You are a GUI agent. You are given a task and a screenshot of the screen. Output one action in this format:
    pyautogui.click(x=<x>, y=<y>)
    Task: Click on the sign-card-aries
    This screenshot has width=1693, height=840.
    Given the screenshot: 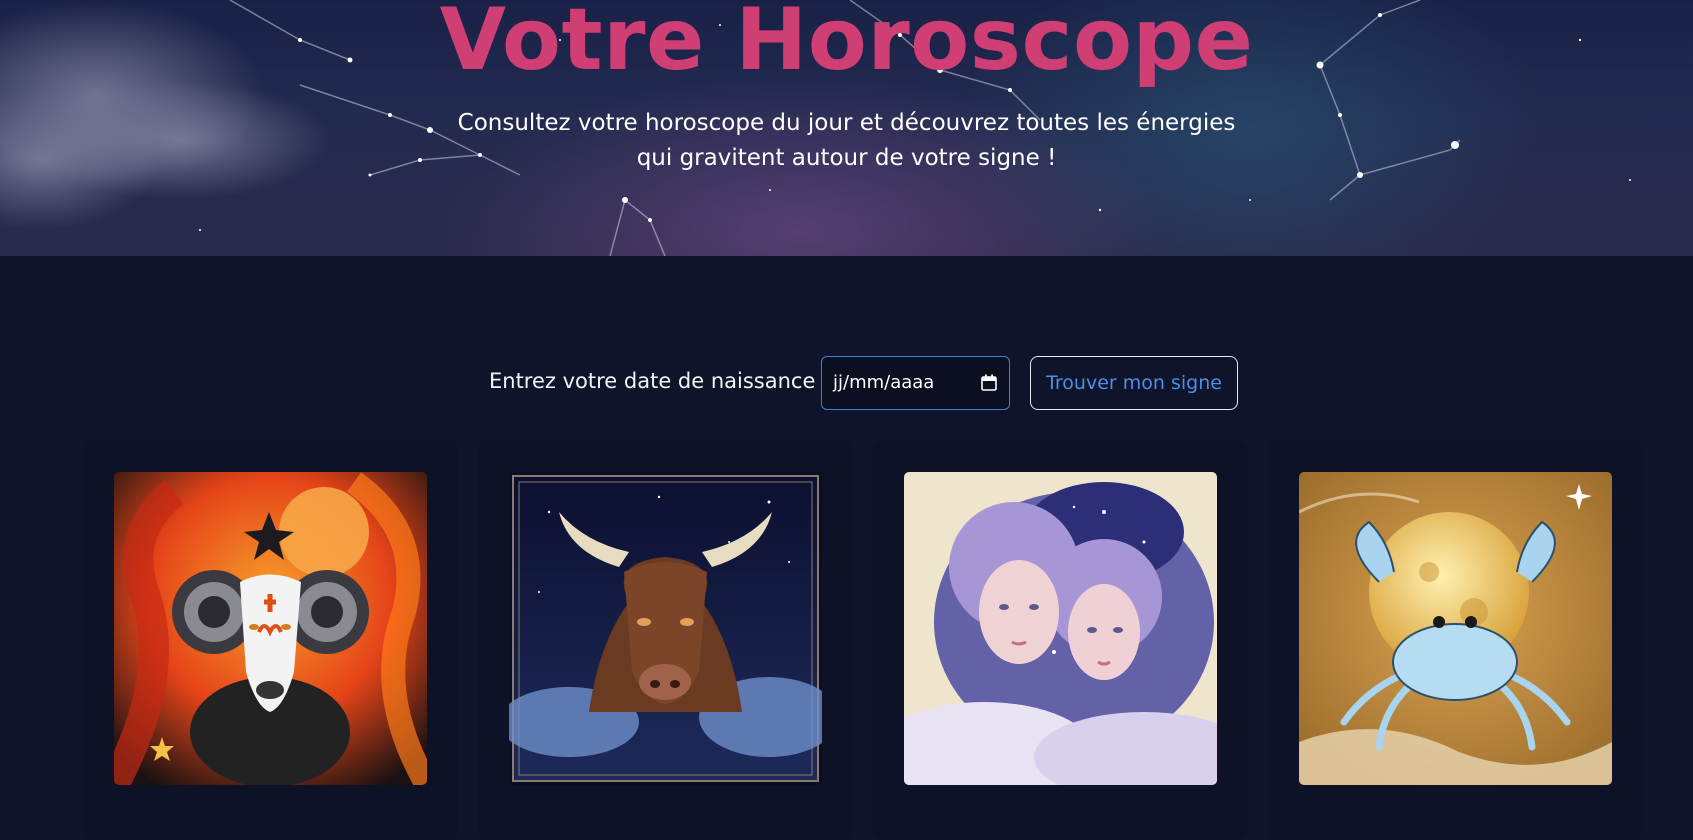 What is the action you would take?
    pyautogui.click(x=270, y=640)
    